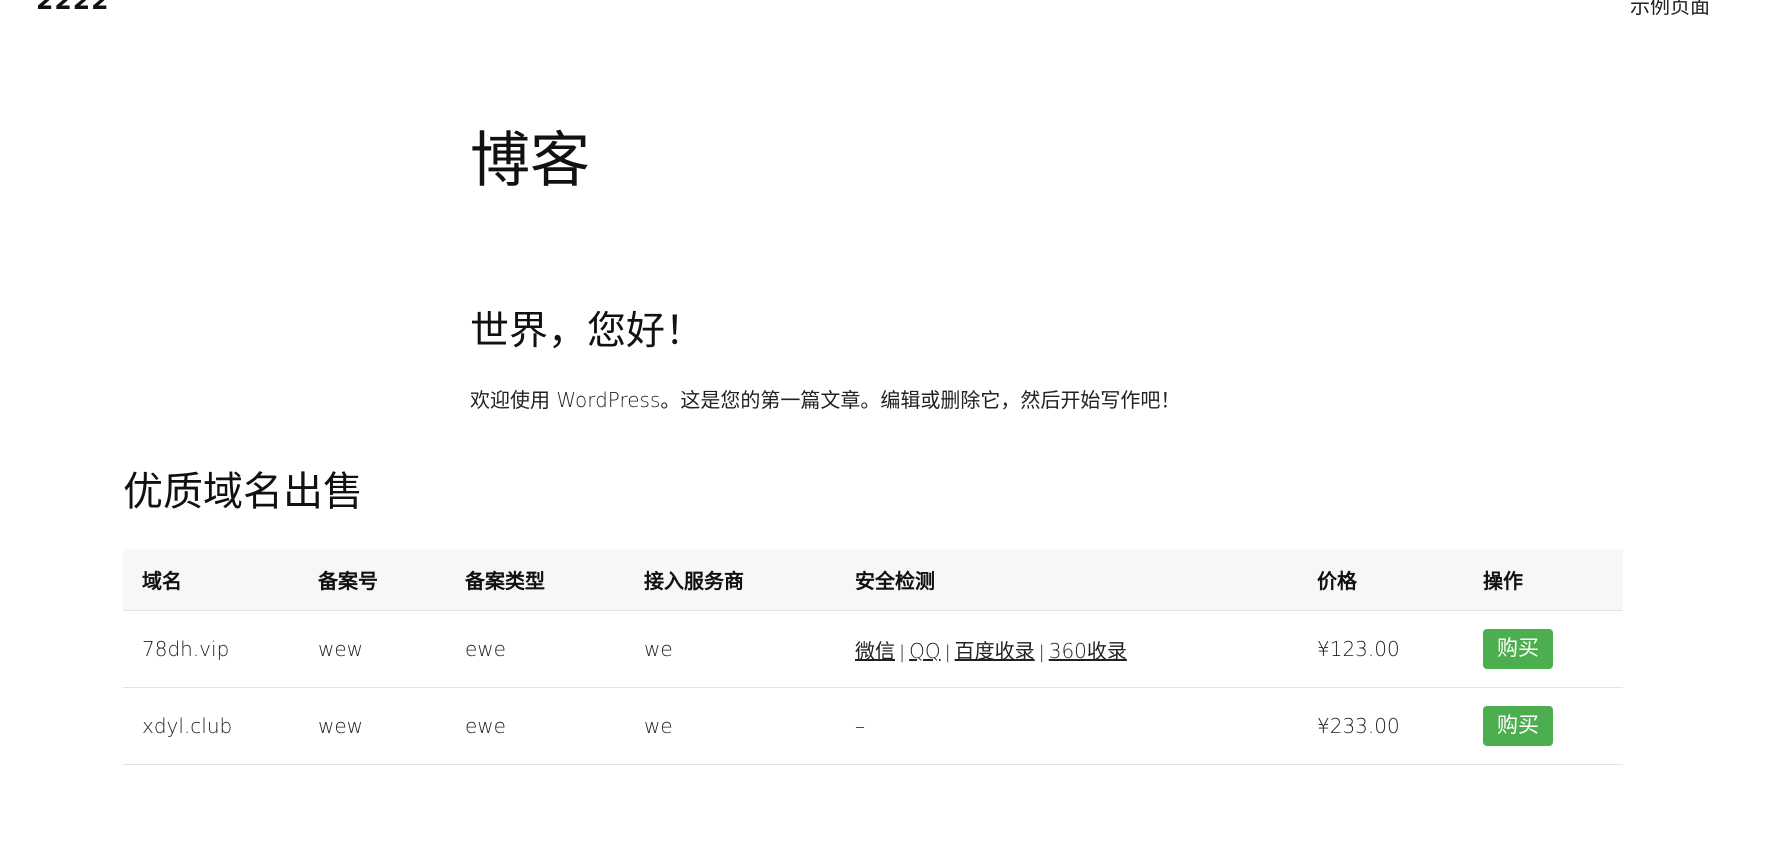  Describe the element at coordinates (1543, 580) in the screenshot. I see `column-header-action: 操作` at that location.